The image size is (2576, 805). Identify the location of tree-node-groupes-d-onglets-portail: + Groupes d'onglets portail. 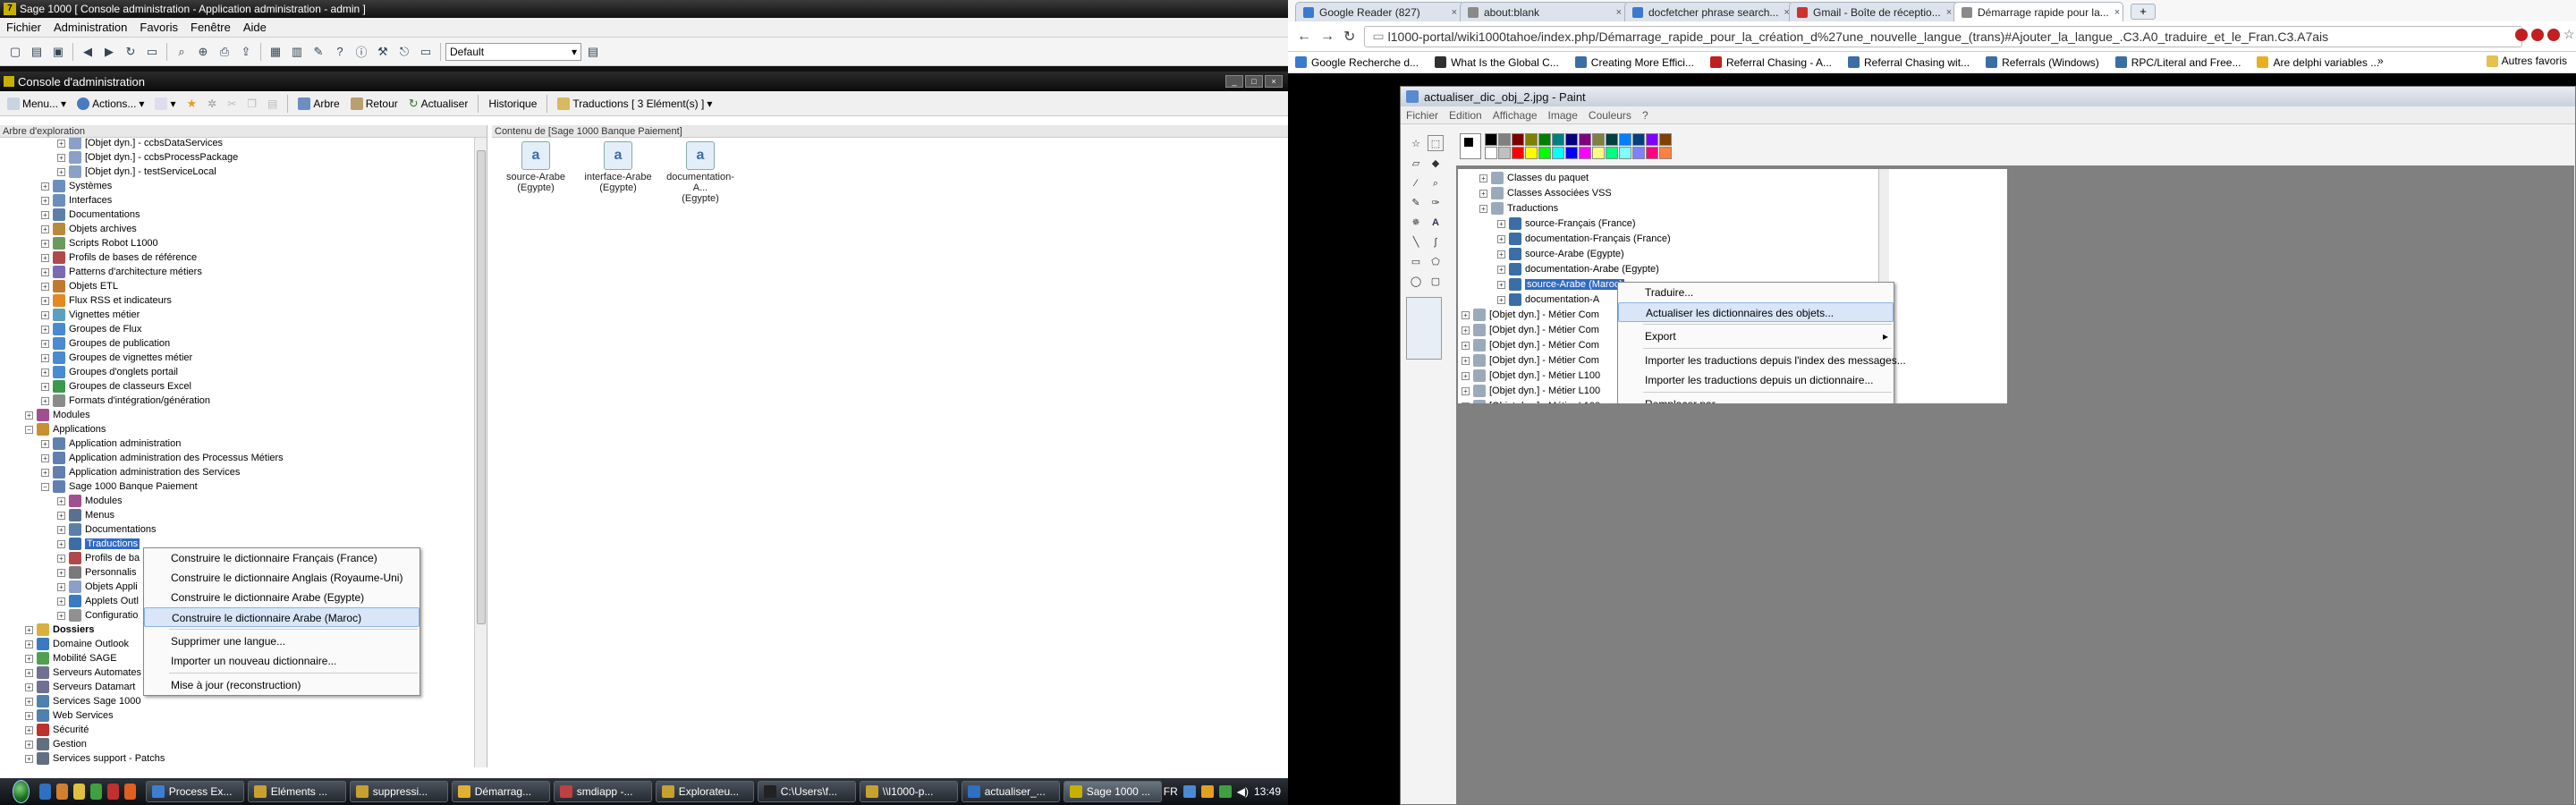
(109, 372).